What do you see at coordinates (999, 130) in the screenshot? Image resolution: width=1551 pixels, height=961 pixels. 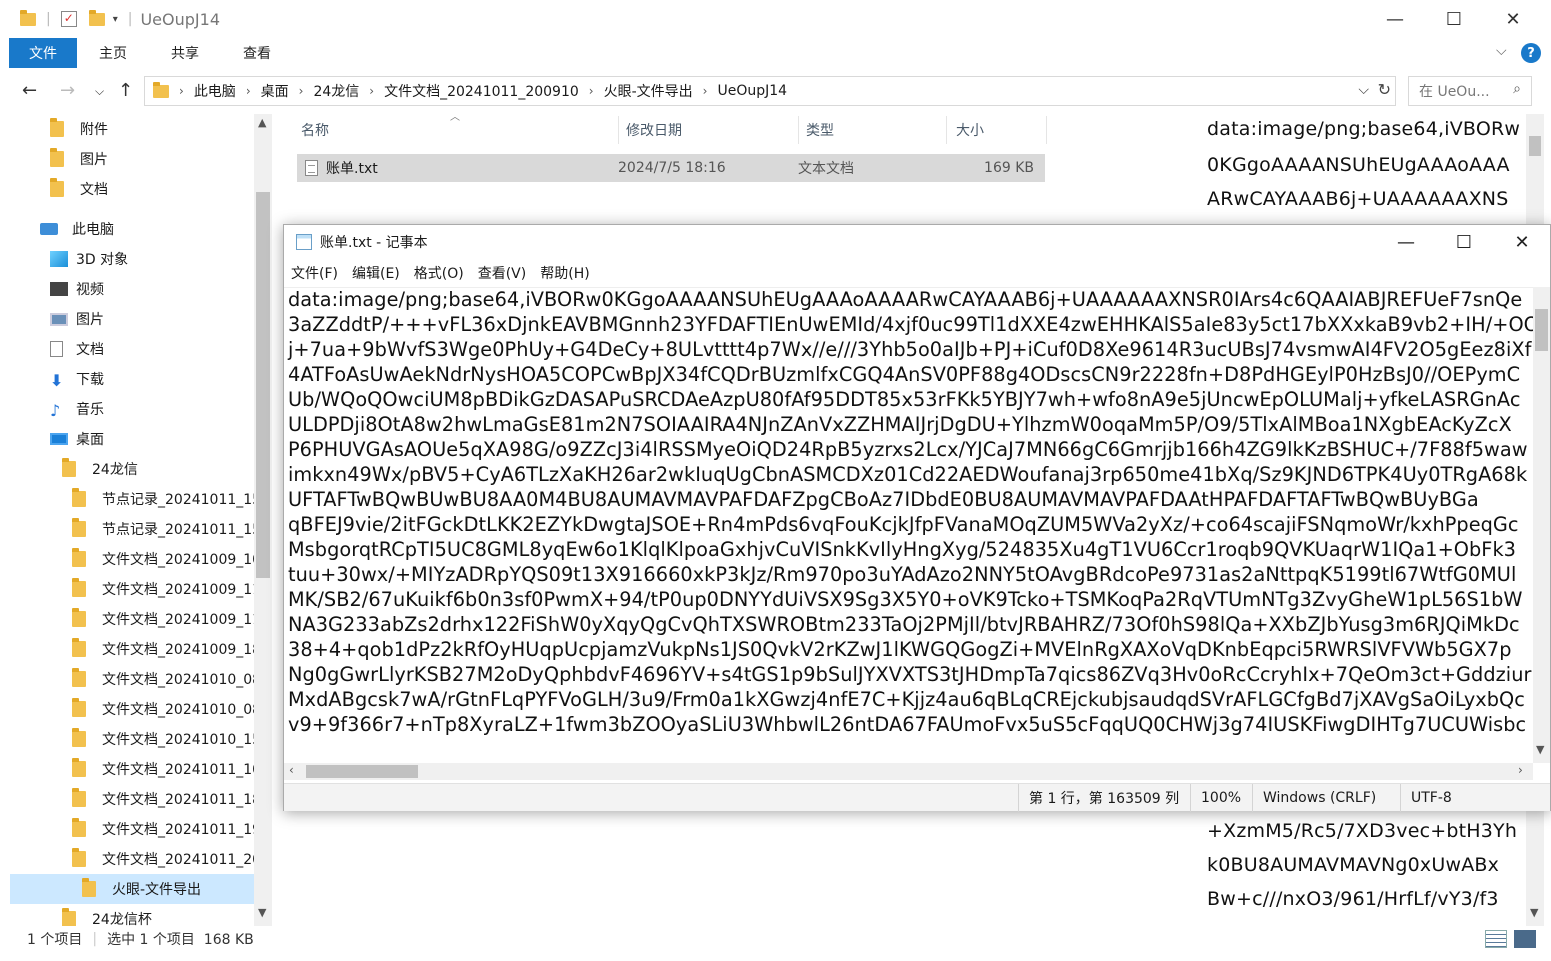 I see `column-header-size: 大小` at bounding box center [999, 130].